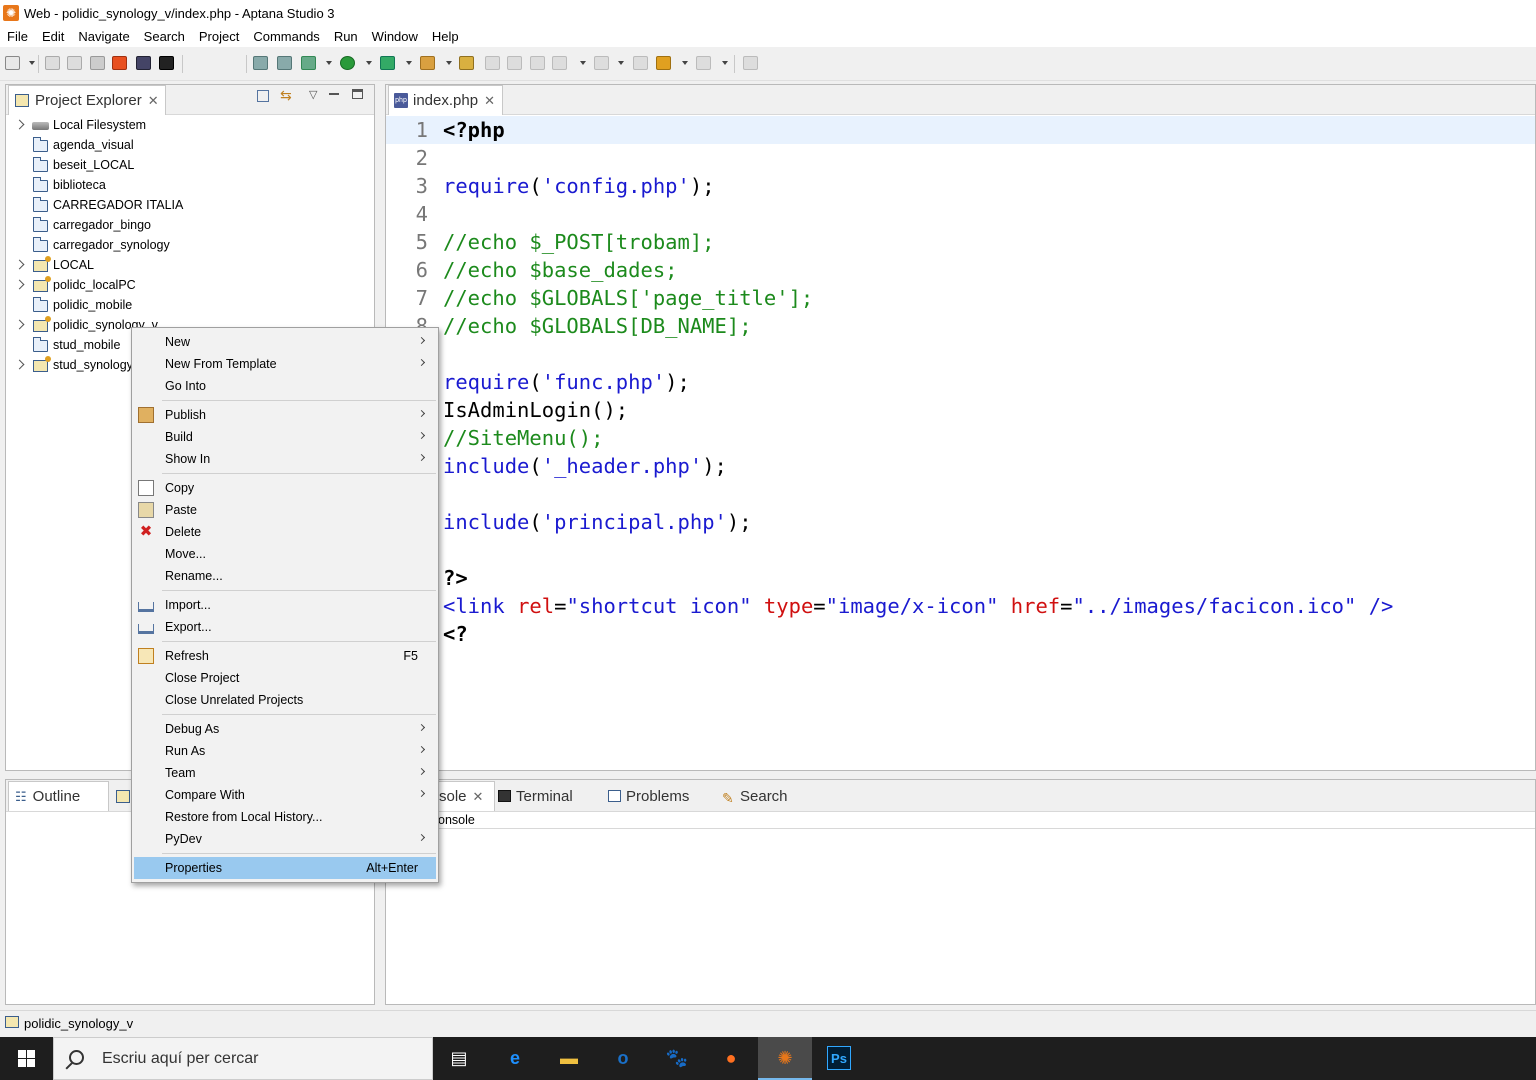 Image resolution: width=1536 pixels, height=1080 pixels. What do you see at coordinates (285, 459) in the screenshot?
I see `menu-item-show-in: Show In` at bounding box center [285, 459].